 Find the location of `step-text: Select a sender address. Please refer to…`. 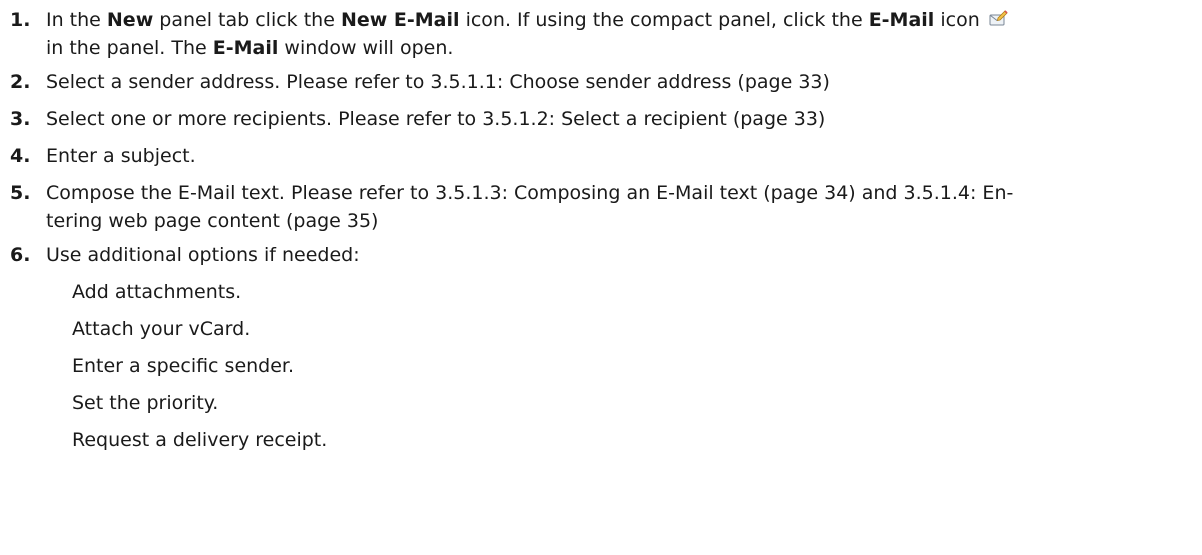

step-text: Select a sender address. Please refer to… is located at coordinates (438, 82).